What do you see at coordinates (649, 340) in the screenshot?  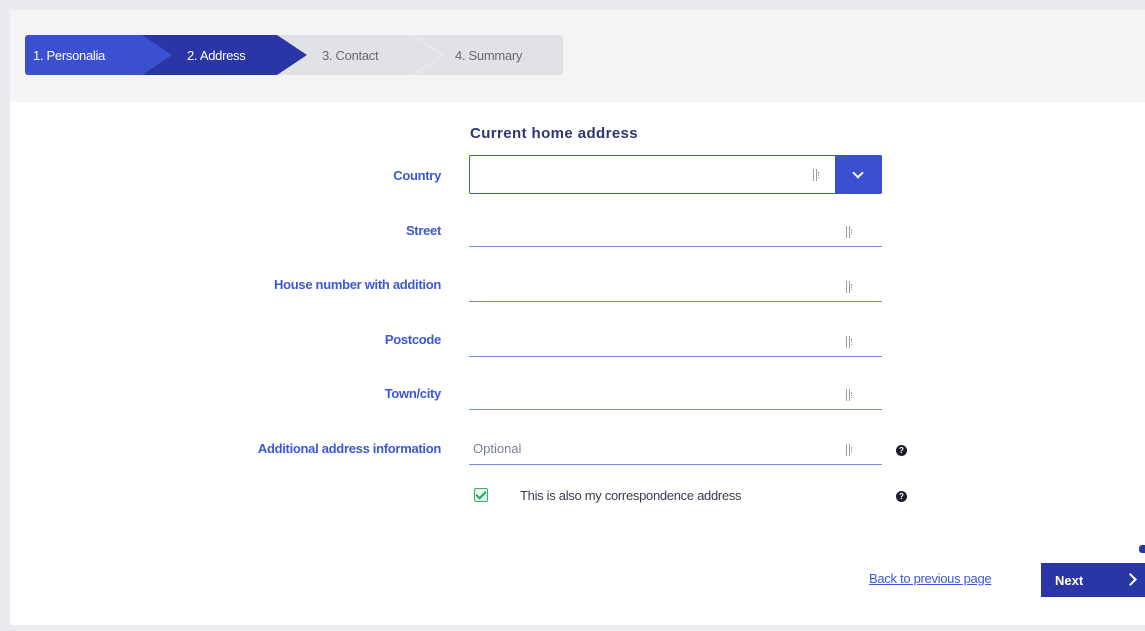 I see `postcode-input` at bounding box center [649, 340].